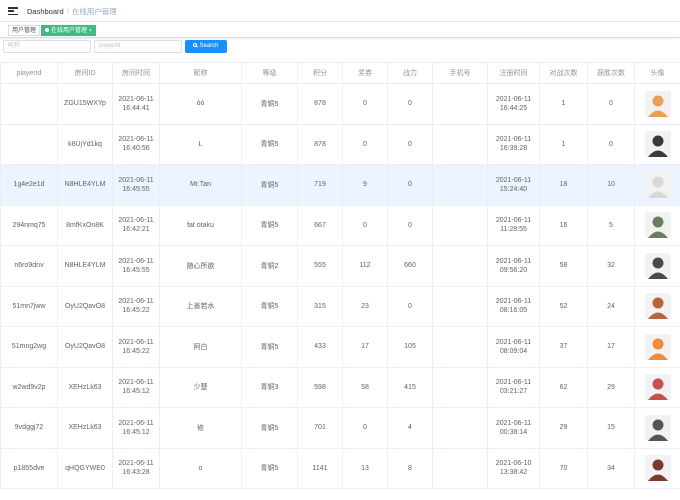 Image resolution: width=680 pixels, height=500 pixels. I want to click on room-date-text: 2021-06-11, so click(136, 99).